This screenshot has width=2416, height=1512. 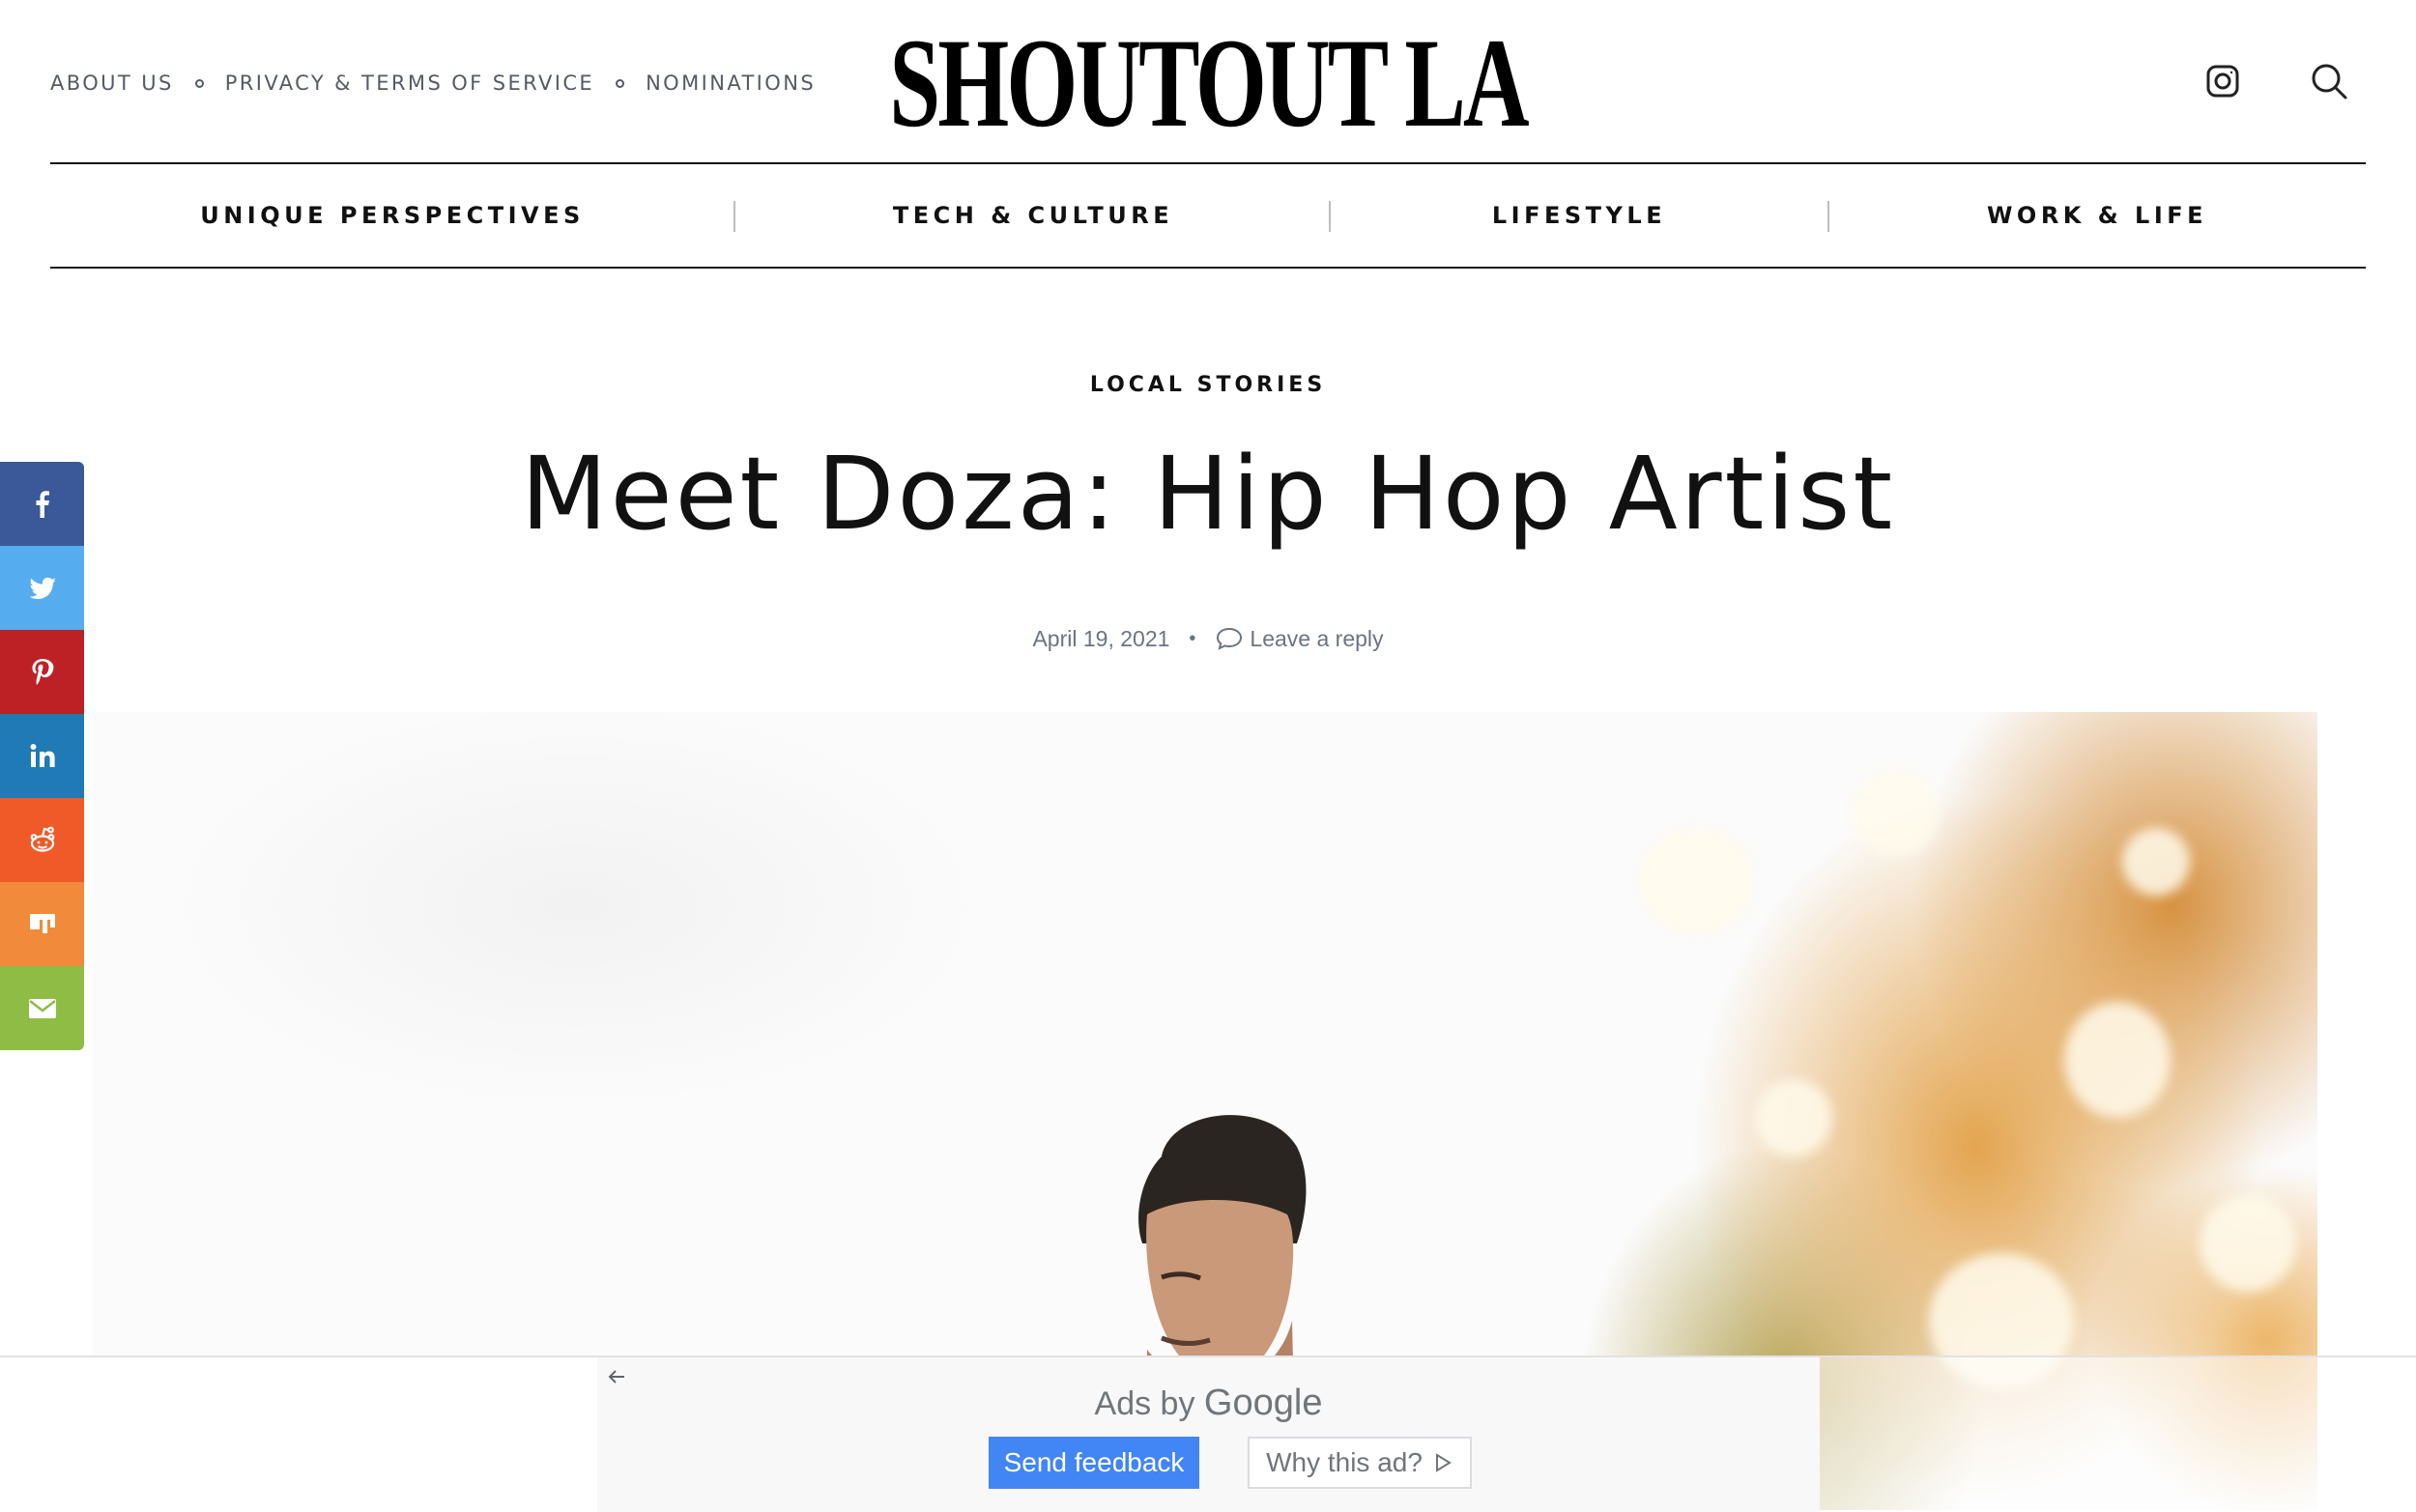 I want to click on leave-reply-label: Leave a reply, so click(x=1317, y=638).